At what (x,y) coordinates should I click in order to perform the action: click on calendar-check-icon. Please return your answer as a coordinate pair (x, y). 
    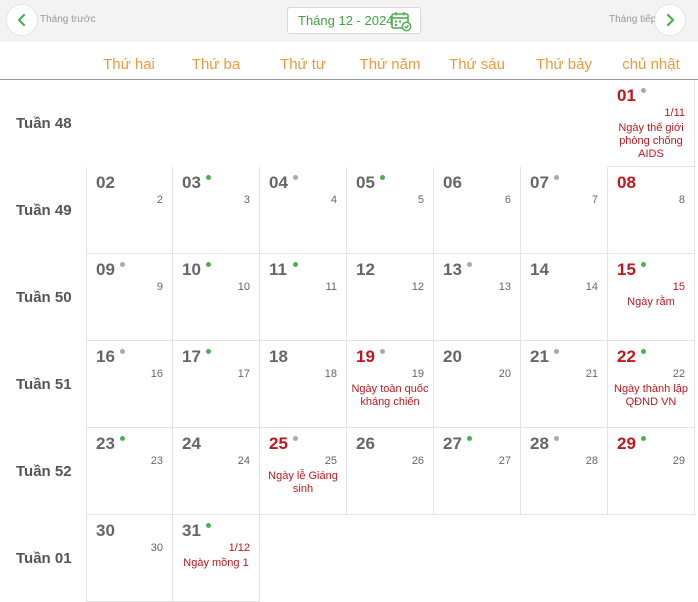
    Looking at the image, I should click on (401, 22).